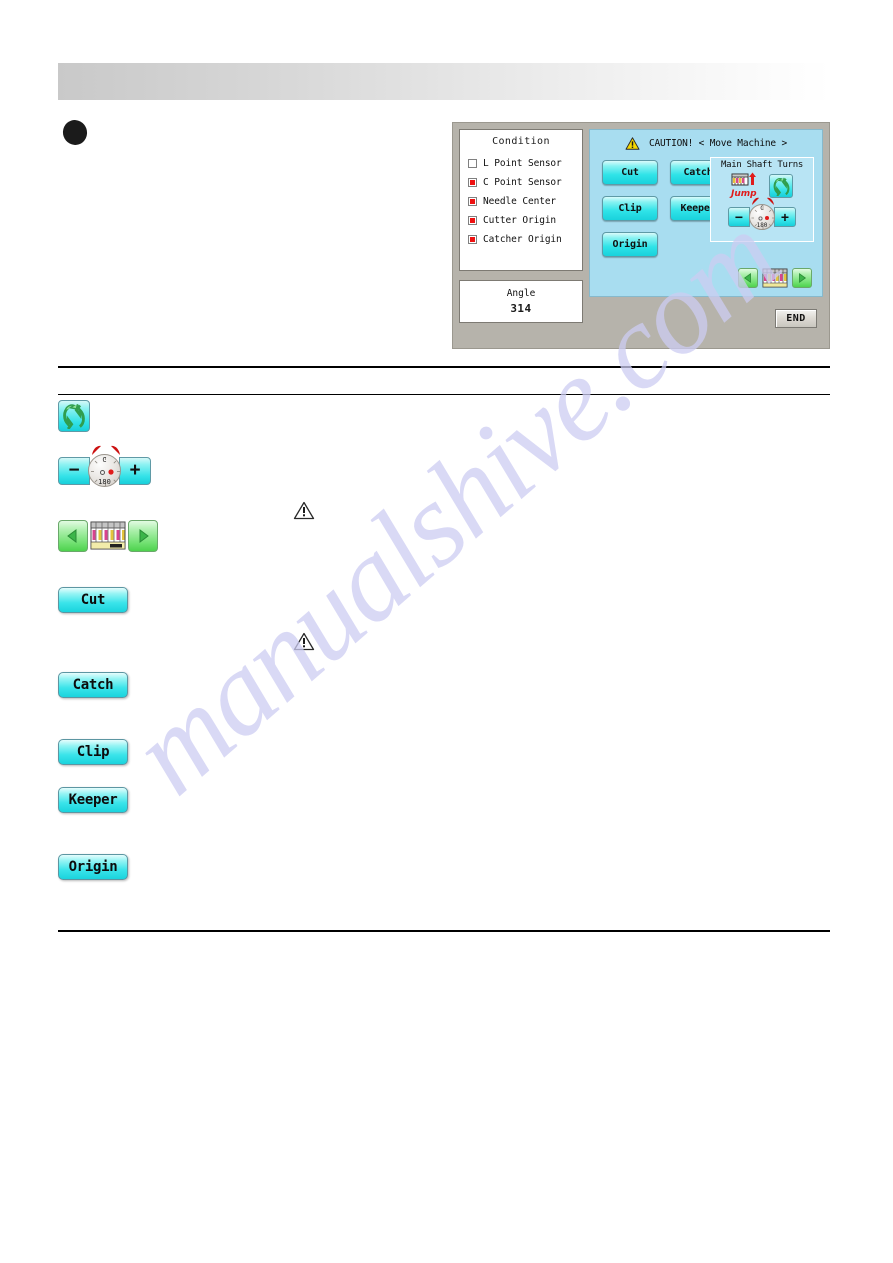  I want to click on arrow-right-icon, so click(802, 278).